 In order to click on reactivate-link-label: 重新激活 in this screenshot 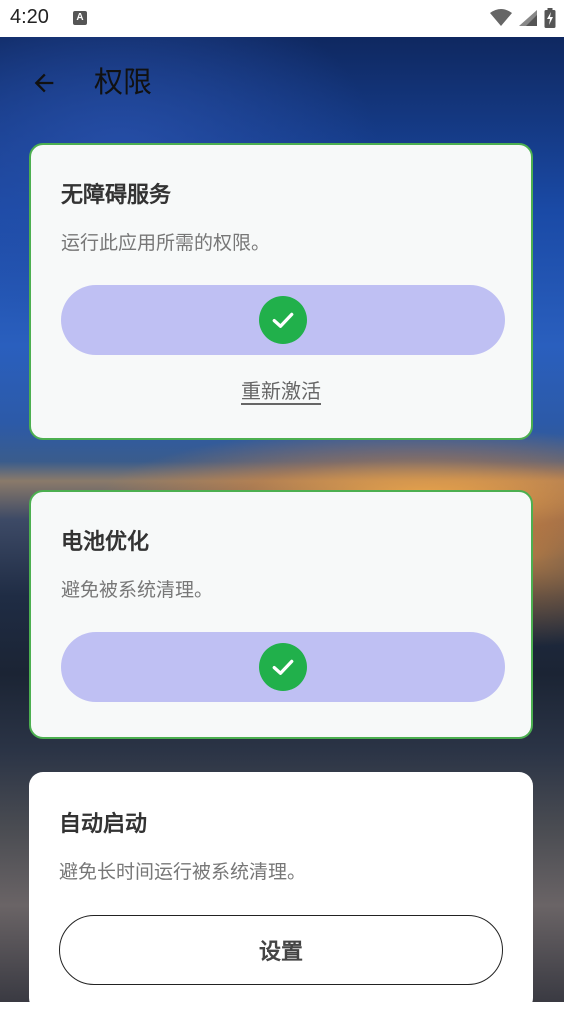, I will do `click(281, 391)`.